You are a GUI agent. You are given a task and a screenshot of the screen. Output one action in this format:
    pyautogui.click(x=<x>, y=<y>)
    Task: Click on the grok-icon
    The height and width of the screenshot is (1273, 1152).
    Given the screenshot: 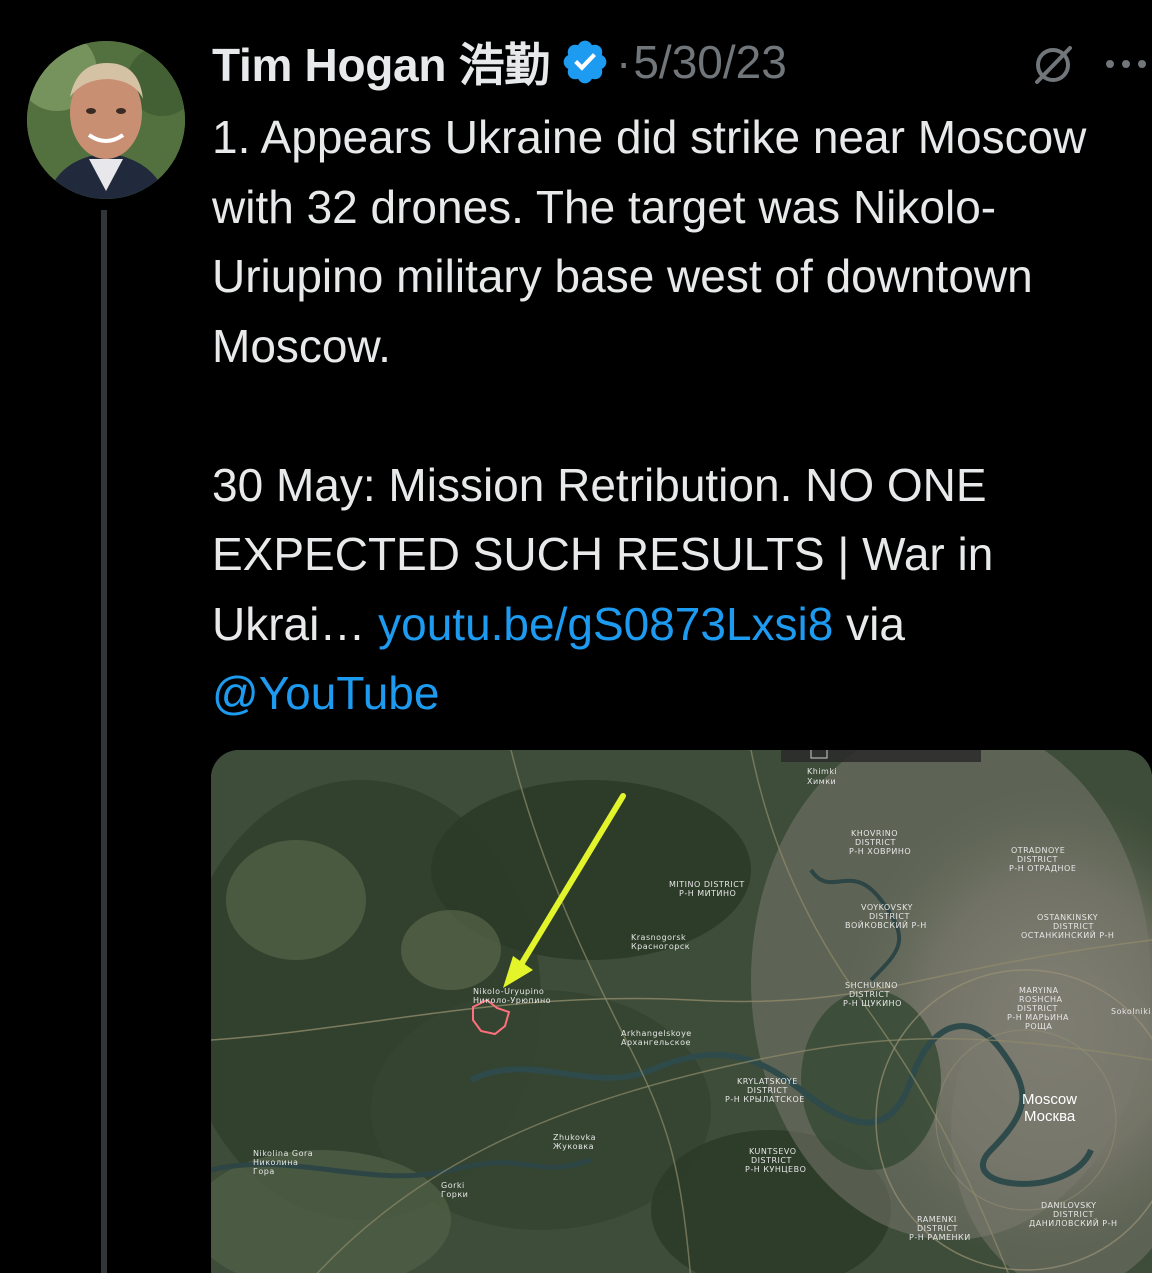 What is the action you would take?
    pyautogui.click(x=1053, y=65)
    